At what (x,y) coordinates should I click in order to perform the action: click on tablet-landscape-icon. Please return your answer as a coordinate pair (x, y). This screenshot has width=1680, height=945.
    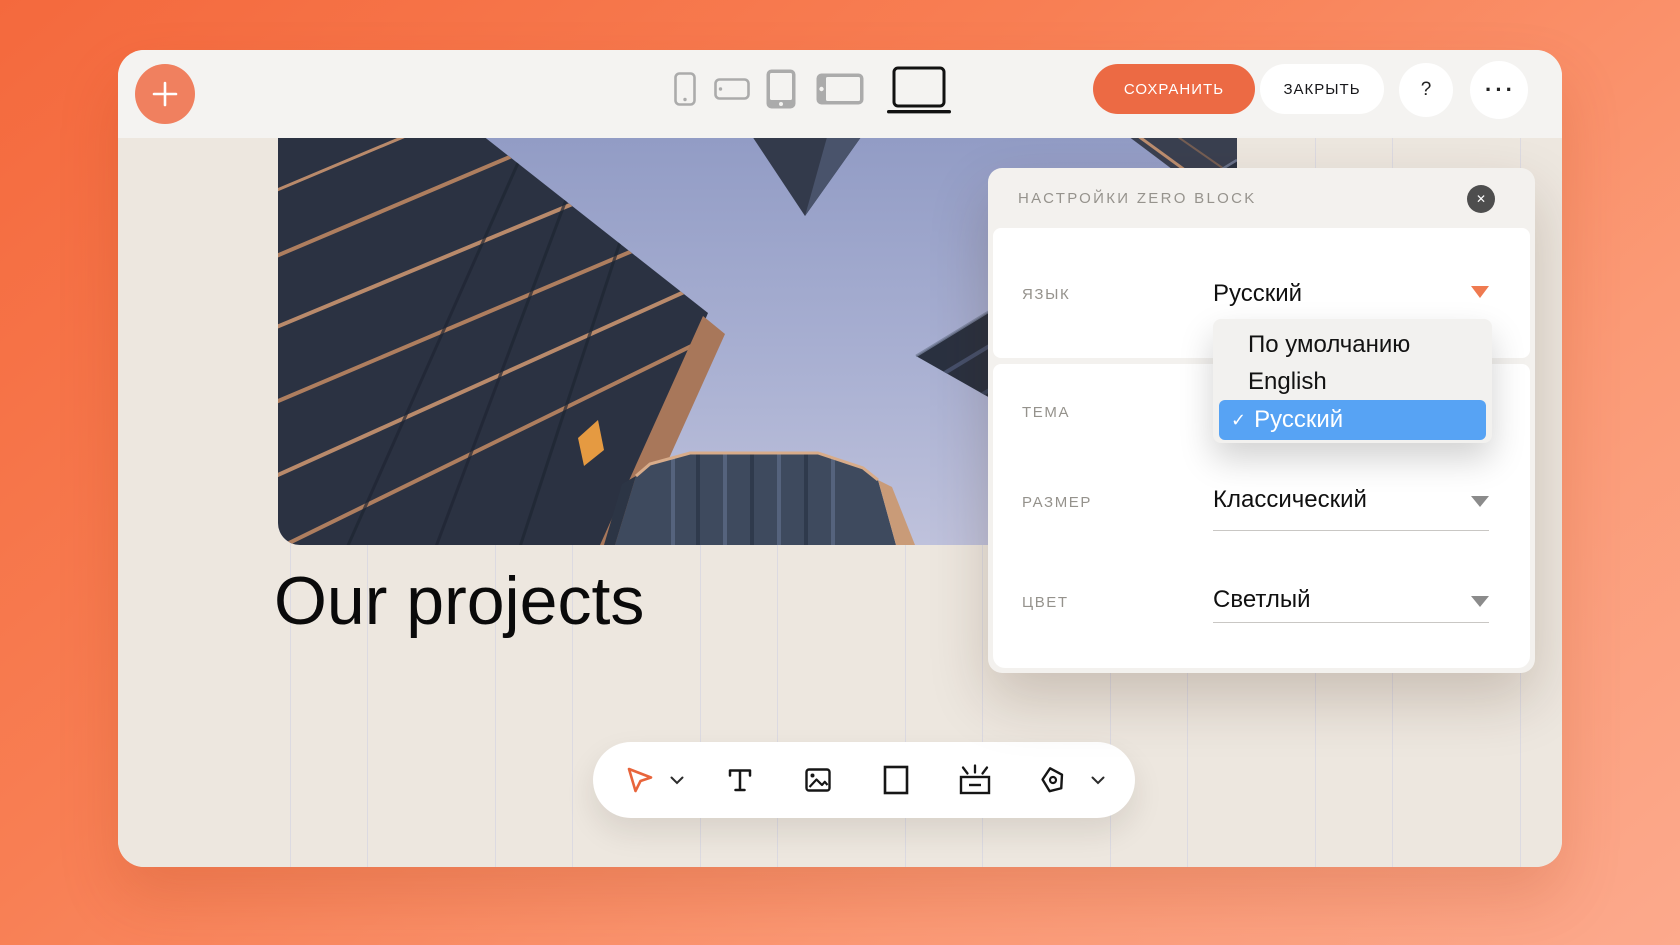
    Looking at the image, I should click on (840, 89).